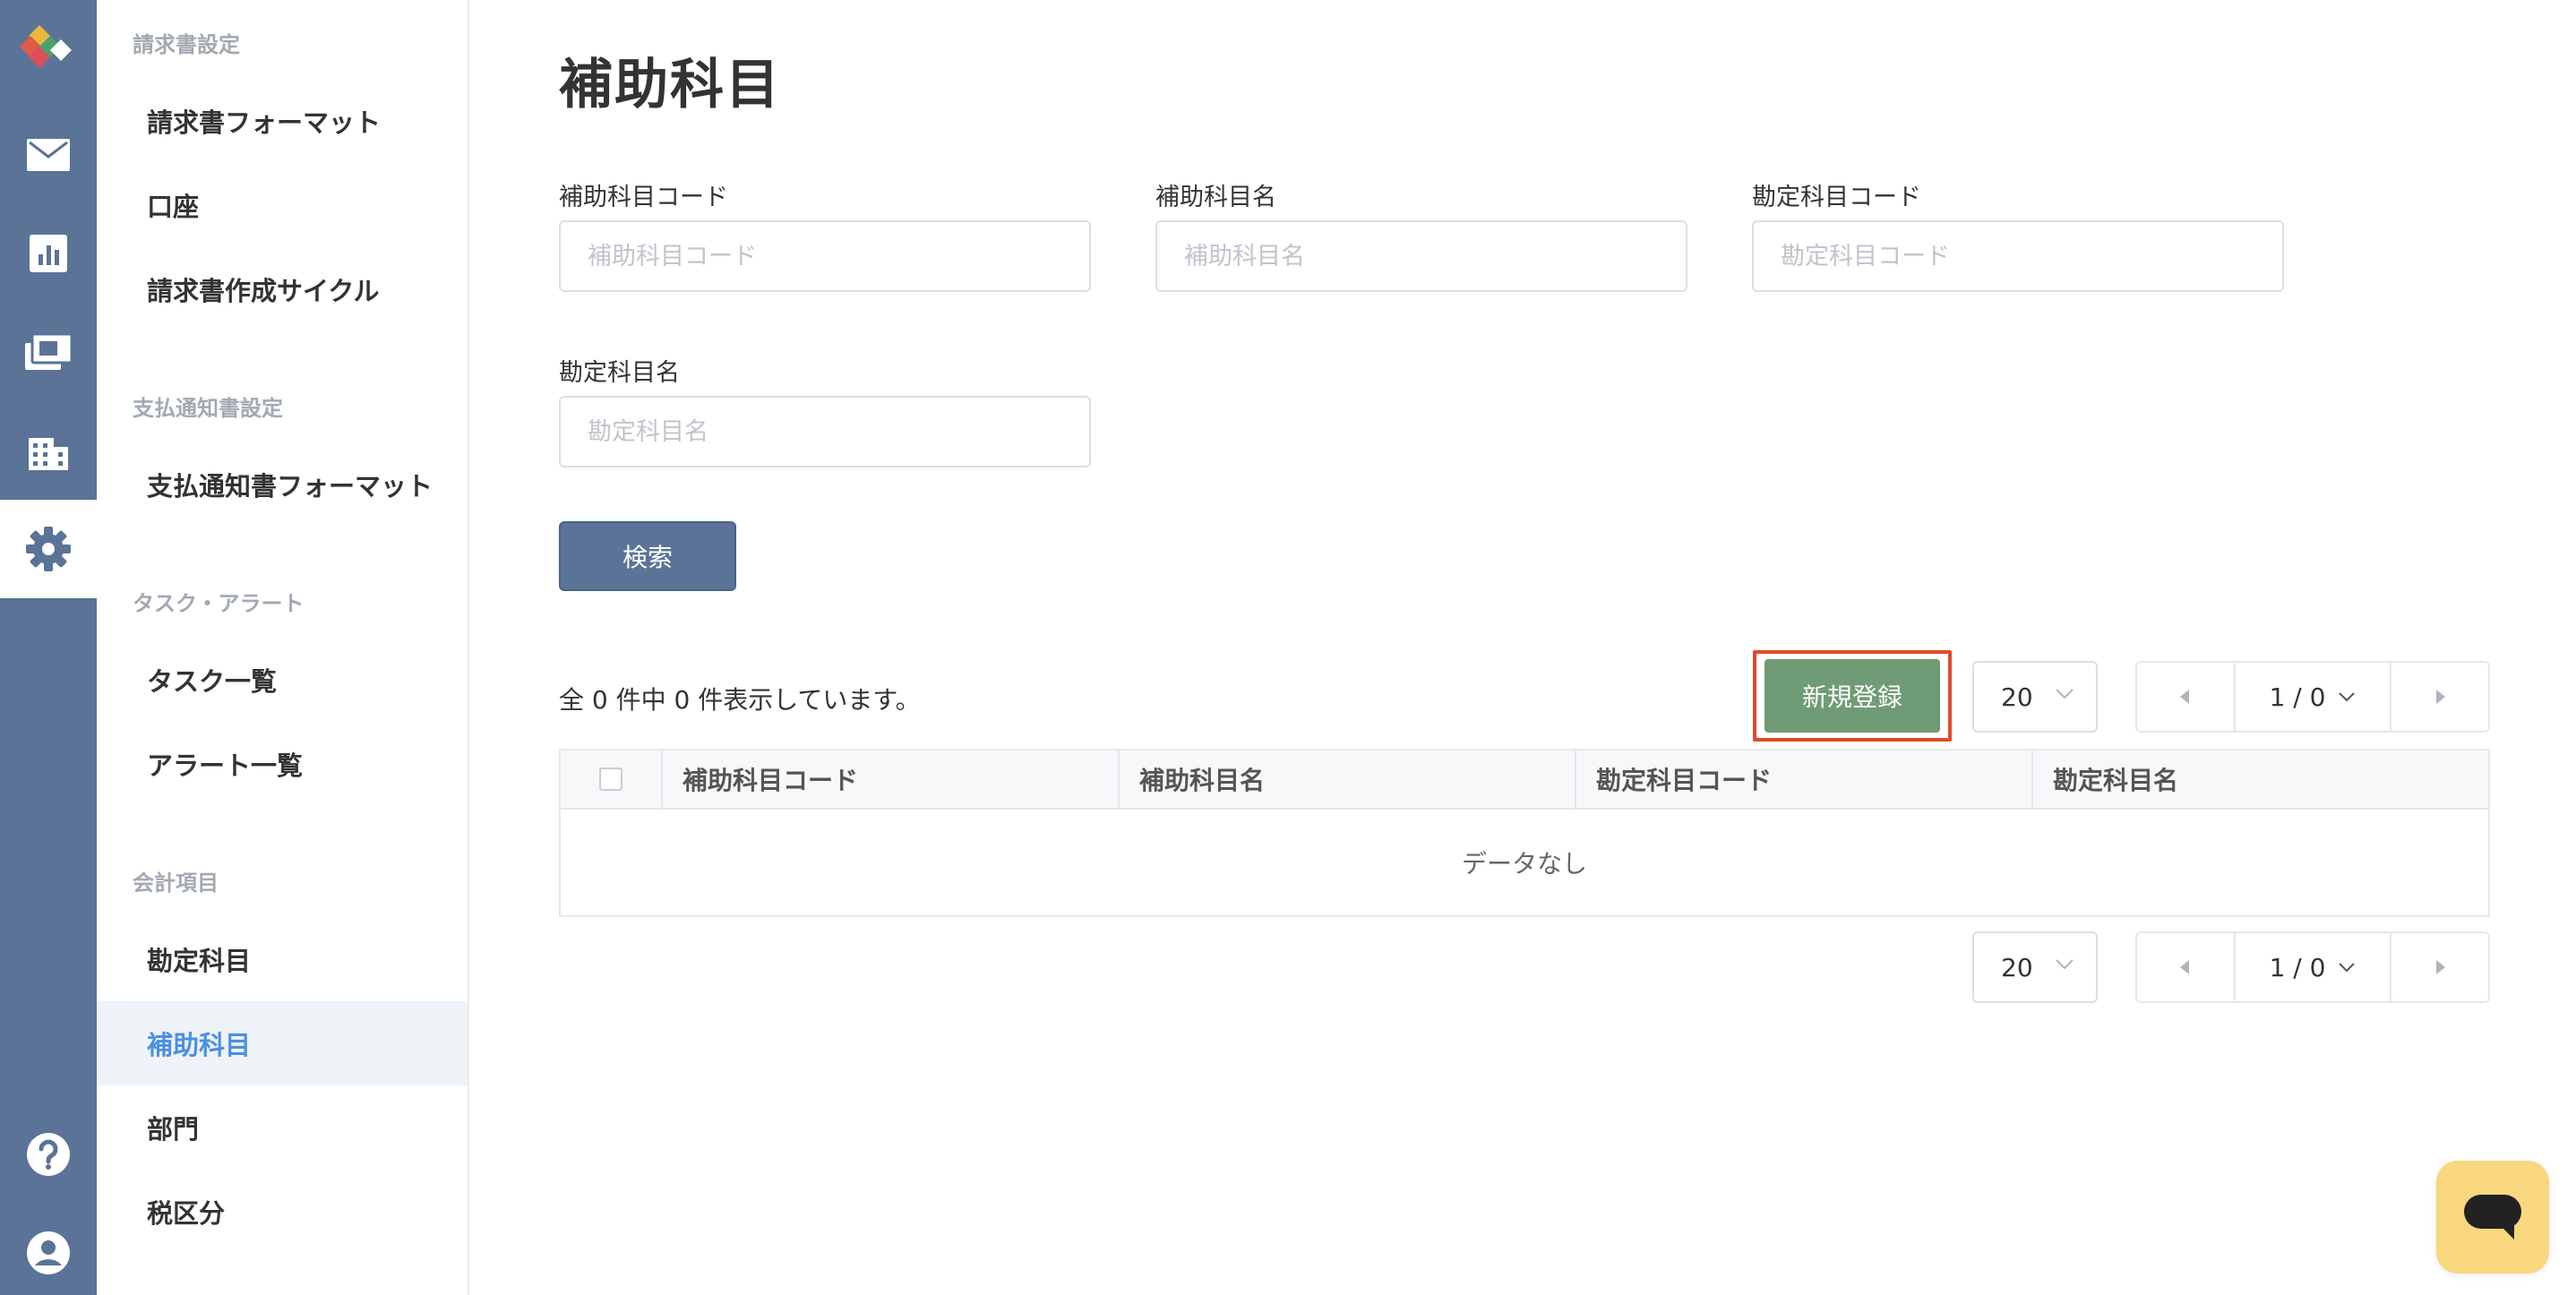 The width and height of the screenshot is (2576, 1295). I want to click on rail-item-analytics, so click(48, 253).